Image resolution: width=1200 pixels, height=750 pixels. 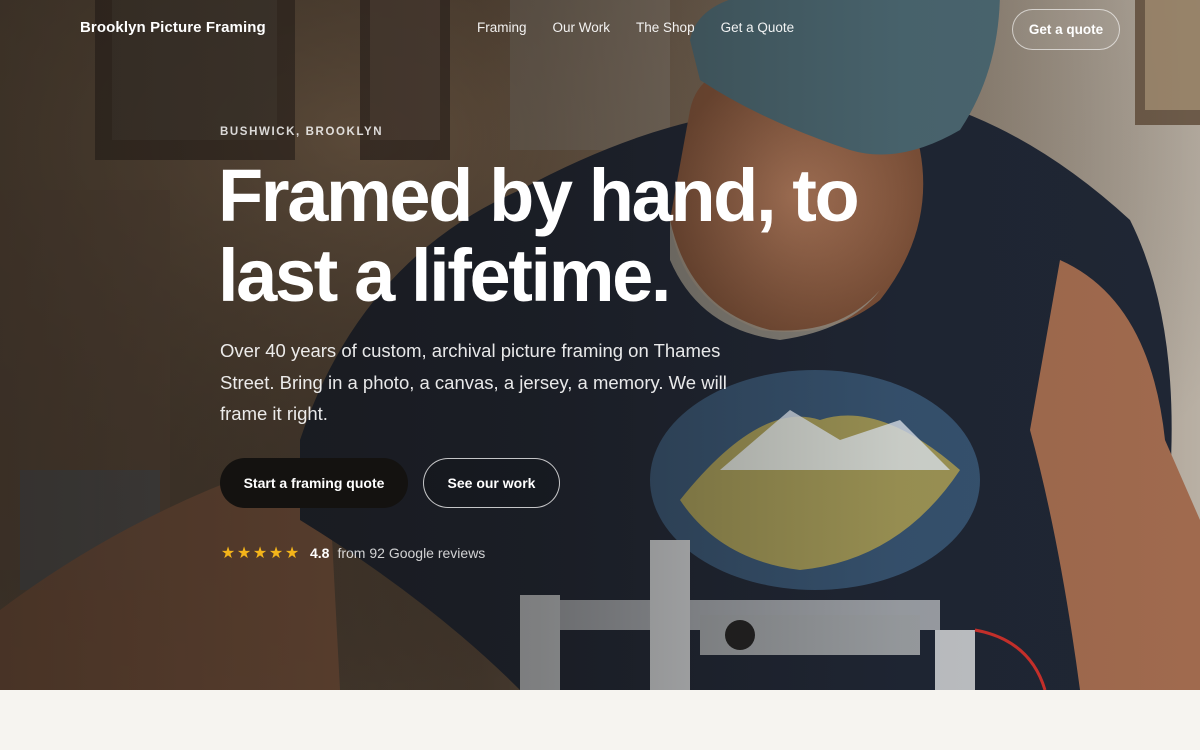 What do you see at coordinates (320, 553) in the screenshot?
I see `rating-score: 4.8` at bounding box center [320, 553].